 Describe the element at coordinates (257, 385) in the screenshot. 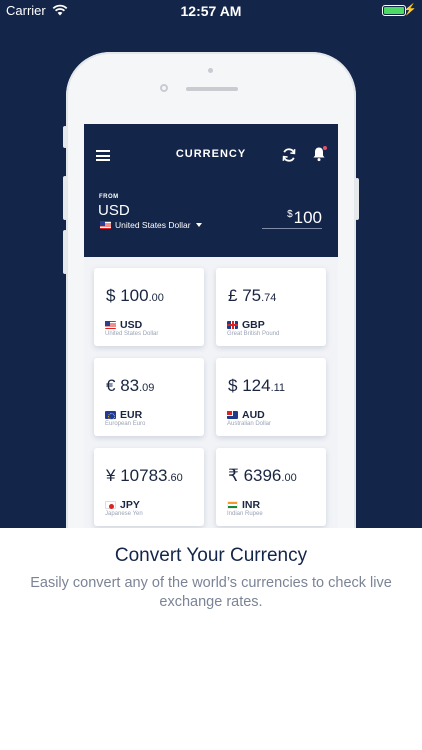

I see `converted-value: $ 124.11` at that location.